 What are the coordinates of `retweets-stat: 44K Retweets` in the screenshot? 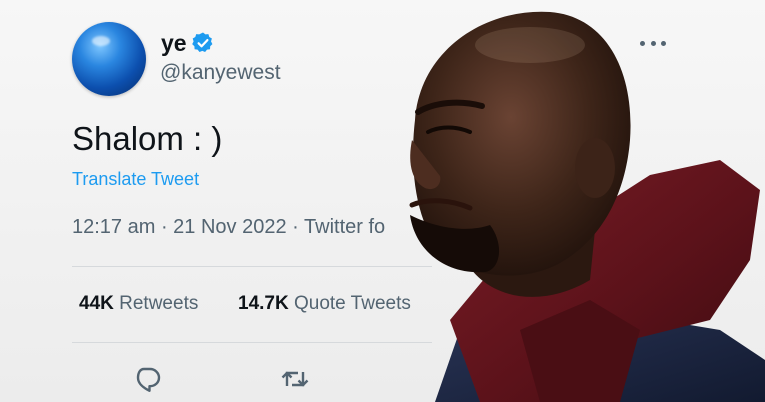 It's located at (138, 304).